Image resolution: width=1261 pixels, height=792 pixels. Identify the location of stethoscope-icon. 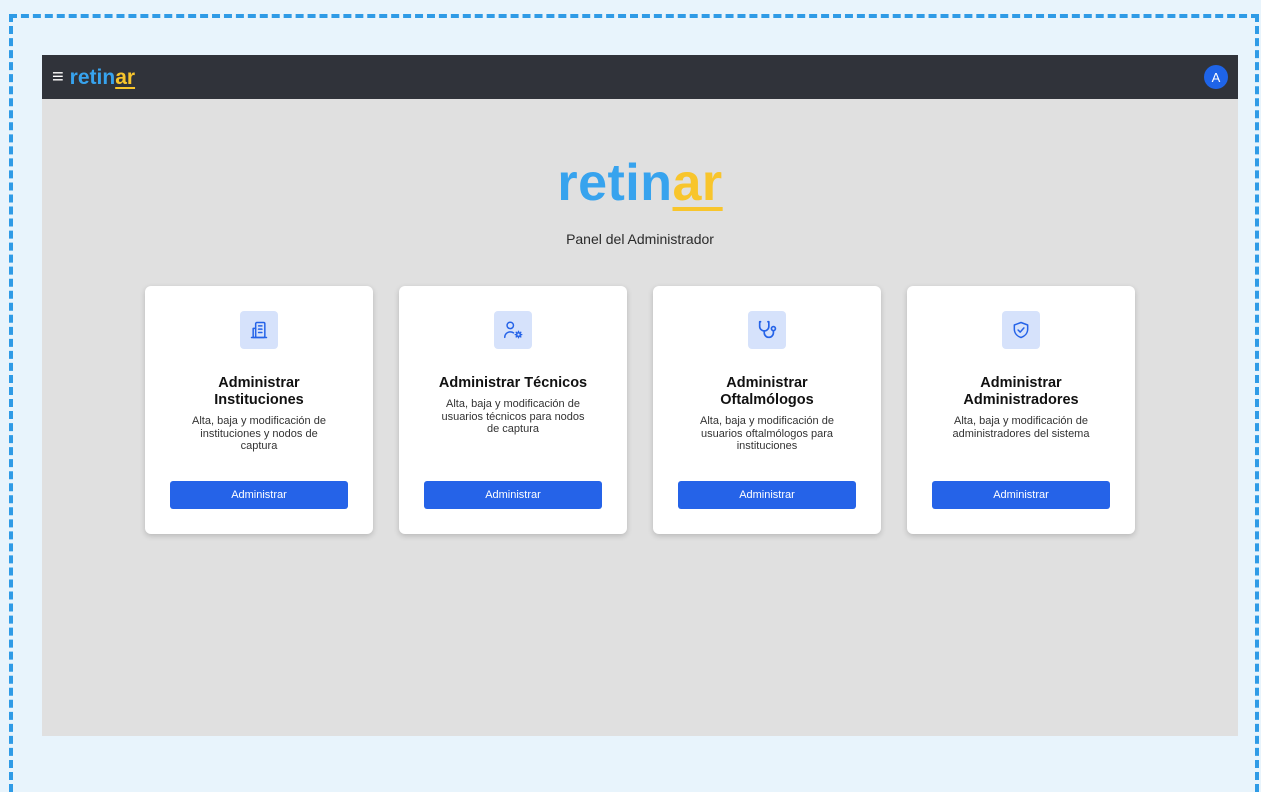
(767, 330).